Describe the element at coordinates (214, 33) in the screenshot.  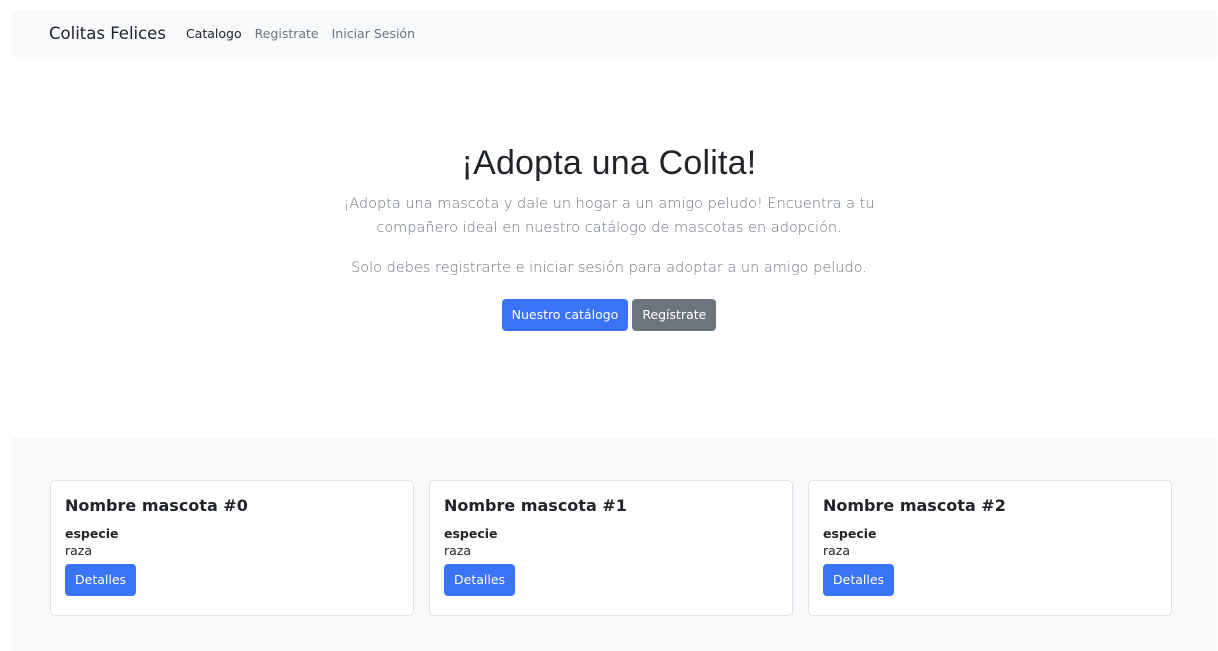
I see `nav-link-catalogo: Catalogo` at that location.